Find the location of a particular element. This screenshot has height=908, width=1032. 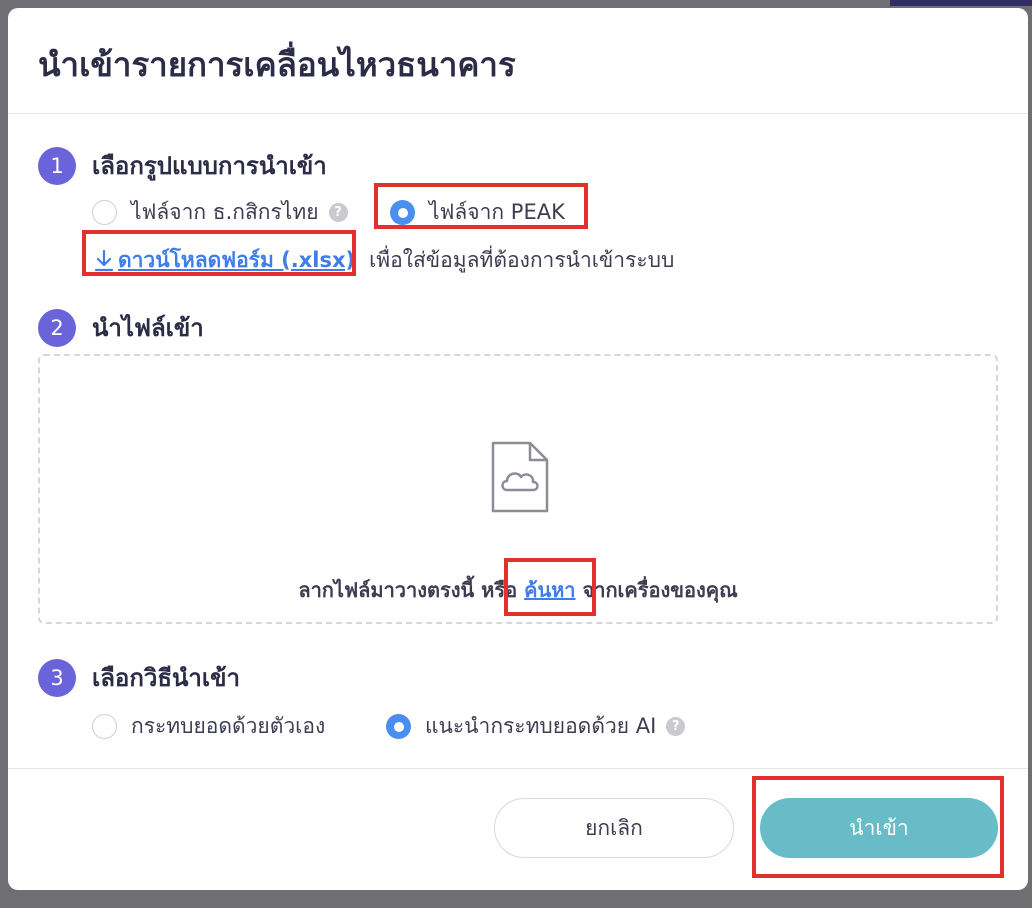

download-description: เพื่อใส่ข้อมูลที่ต้องการนำเข้าระบบ is located at coordinates (522, 260).